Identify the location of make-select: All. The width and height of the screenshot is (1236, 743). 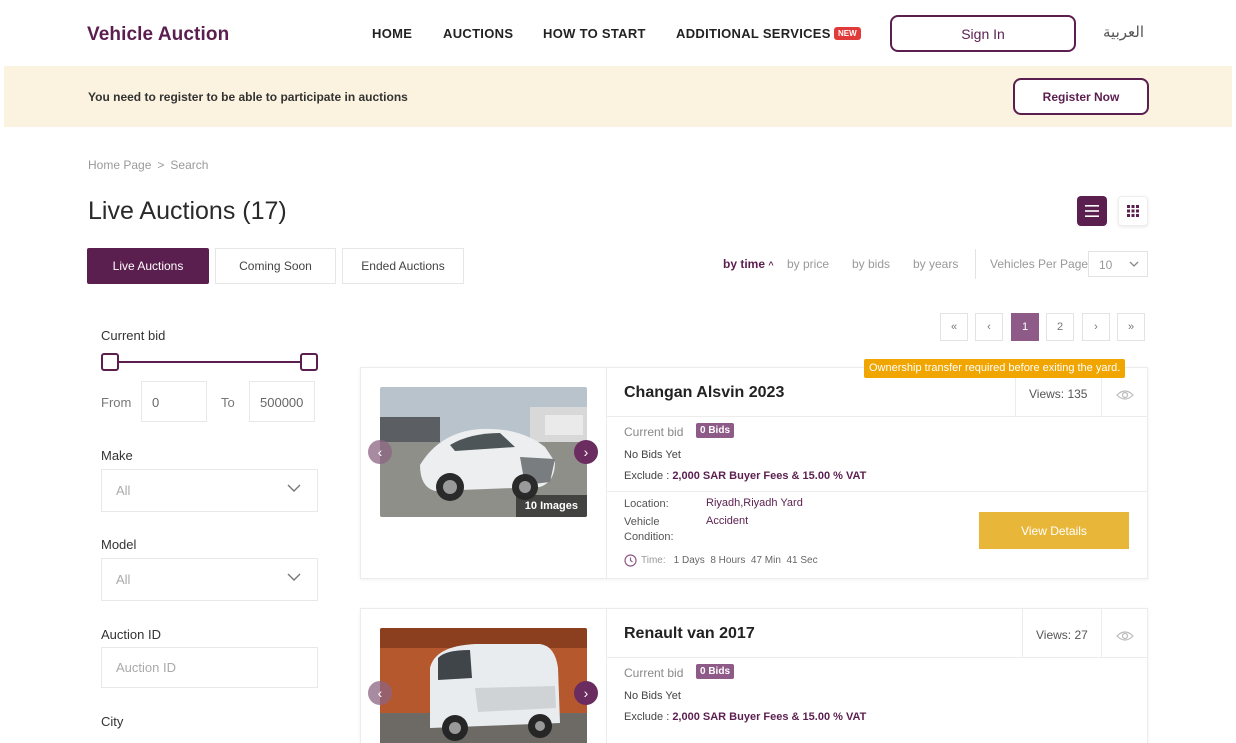
(209, 490).